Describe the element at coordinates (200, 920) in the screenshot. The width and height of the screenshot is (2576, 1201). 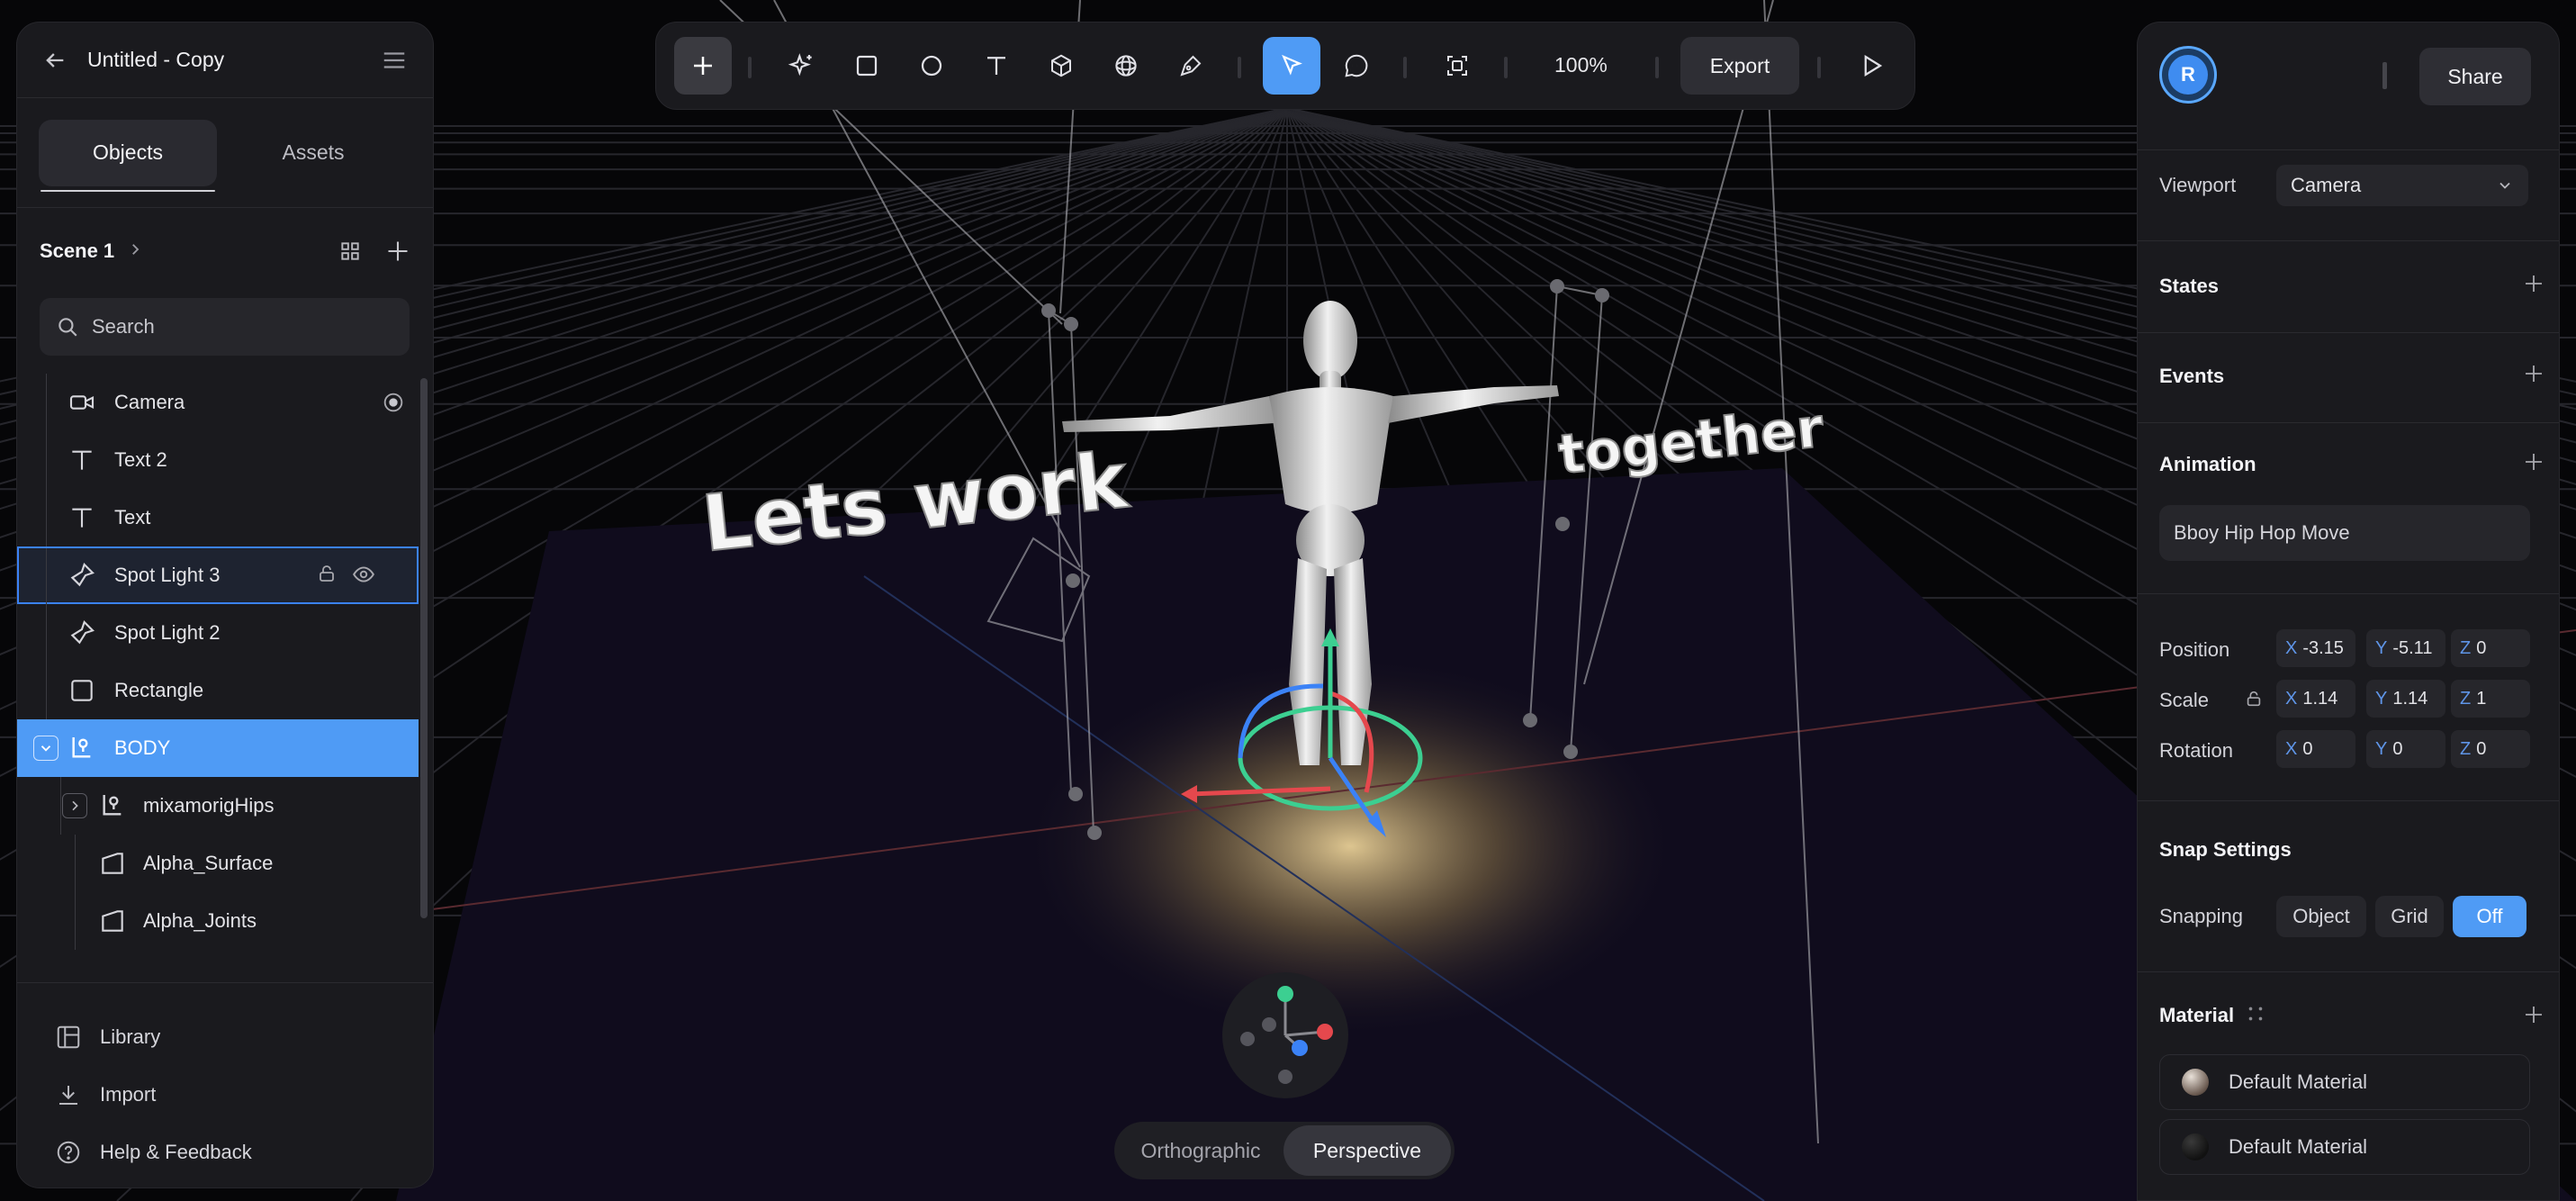
I see `tree-item-label: Alpha_Joints` at that location.